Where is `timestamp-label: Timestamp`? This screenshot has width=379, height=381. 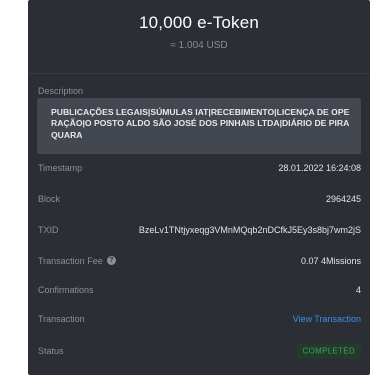
timestamp-label: Timestamp is located at coordinates (60, 167).